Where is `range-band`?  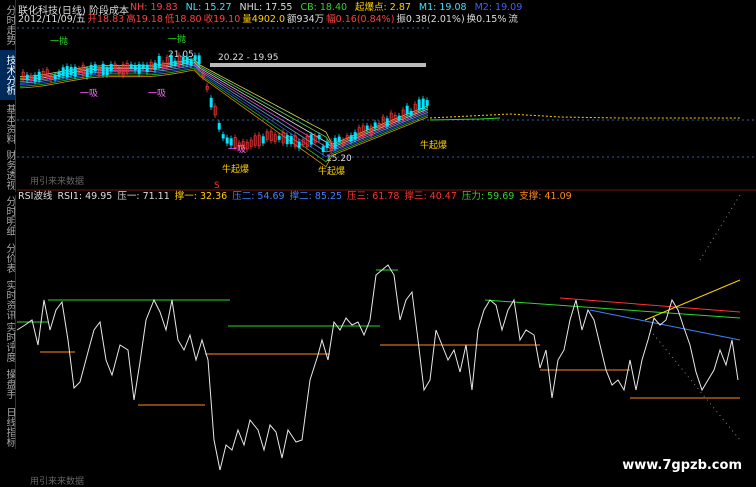
range-band is located at coordinates (318, 65).